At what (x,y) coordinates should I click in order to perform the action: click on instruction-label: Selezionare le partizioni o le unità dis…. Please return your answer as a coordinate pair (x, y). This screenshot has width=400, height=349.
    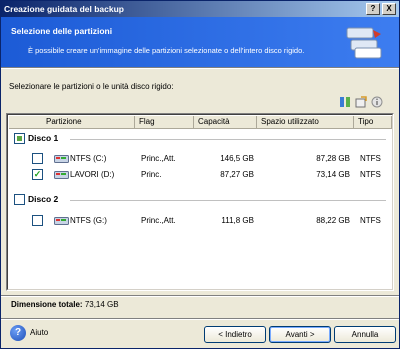
    Looking at the image, I should click on (91, 86).